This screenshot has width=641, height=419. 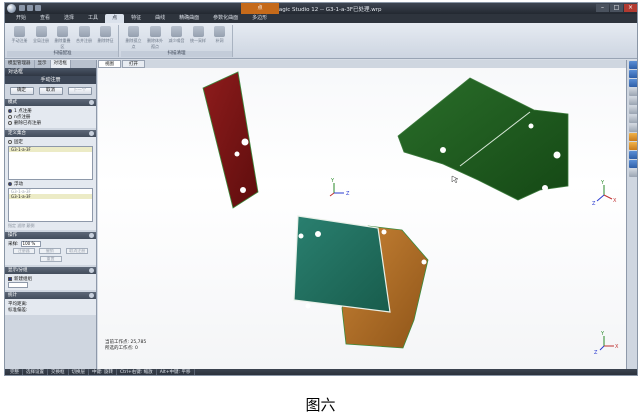 What do you see at coordinates (155, 37) in the screenshot?
I see `ribbon-button: 删除体外孤点` at bounding box center [155, 37].